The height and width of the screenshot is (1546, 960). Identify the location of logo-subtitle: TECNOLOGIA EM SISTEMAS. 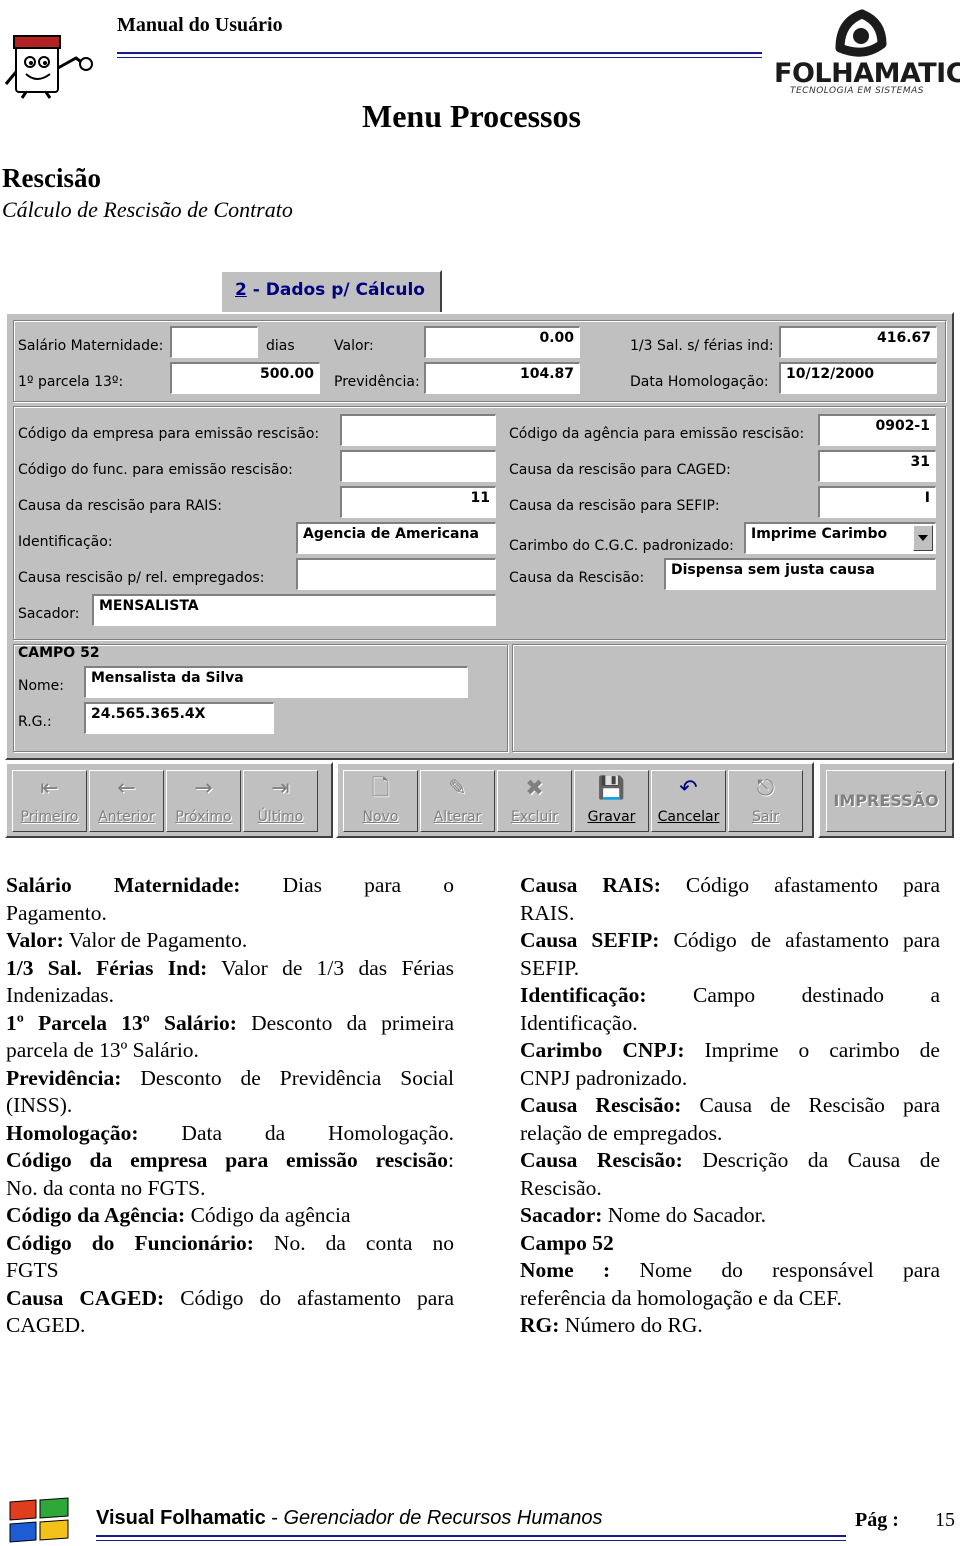
(857, 91).